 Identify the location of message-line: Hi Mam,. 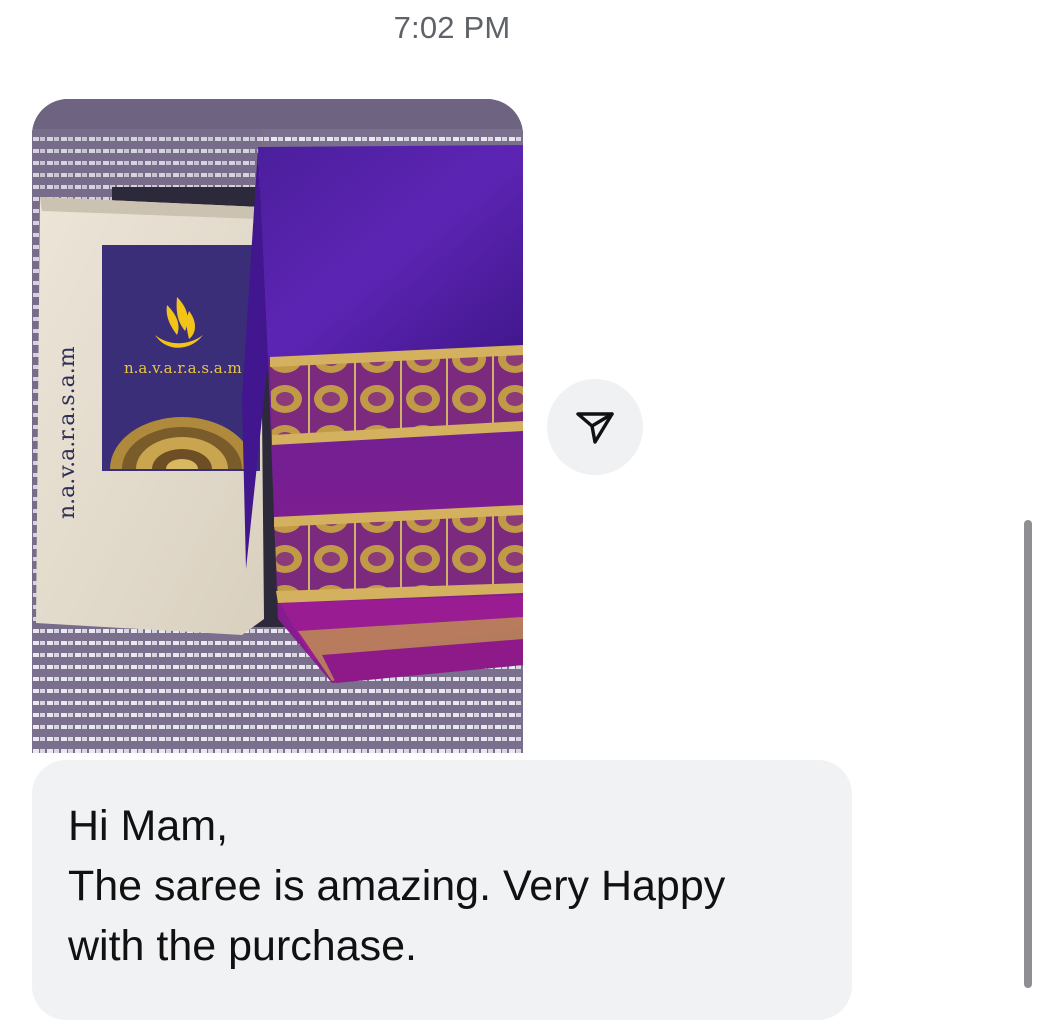
(148, 826).